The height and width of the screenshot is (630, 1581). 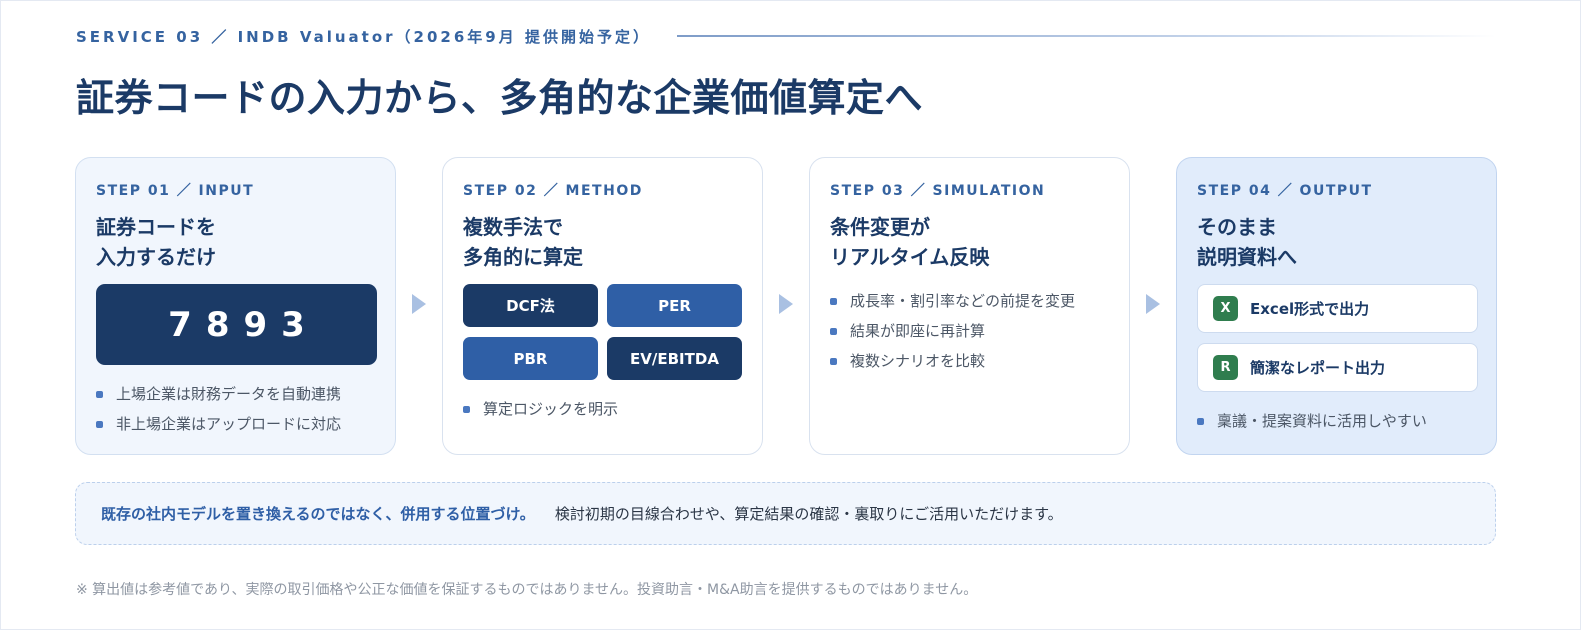 I want to click on report-output-option: R 簡潔なレポート出力, so click(x=1337, y=367).